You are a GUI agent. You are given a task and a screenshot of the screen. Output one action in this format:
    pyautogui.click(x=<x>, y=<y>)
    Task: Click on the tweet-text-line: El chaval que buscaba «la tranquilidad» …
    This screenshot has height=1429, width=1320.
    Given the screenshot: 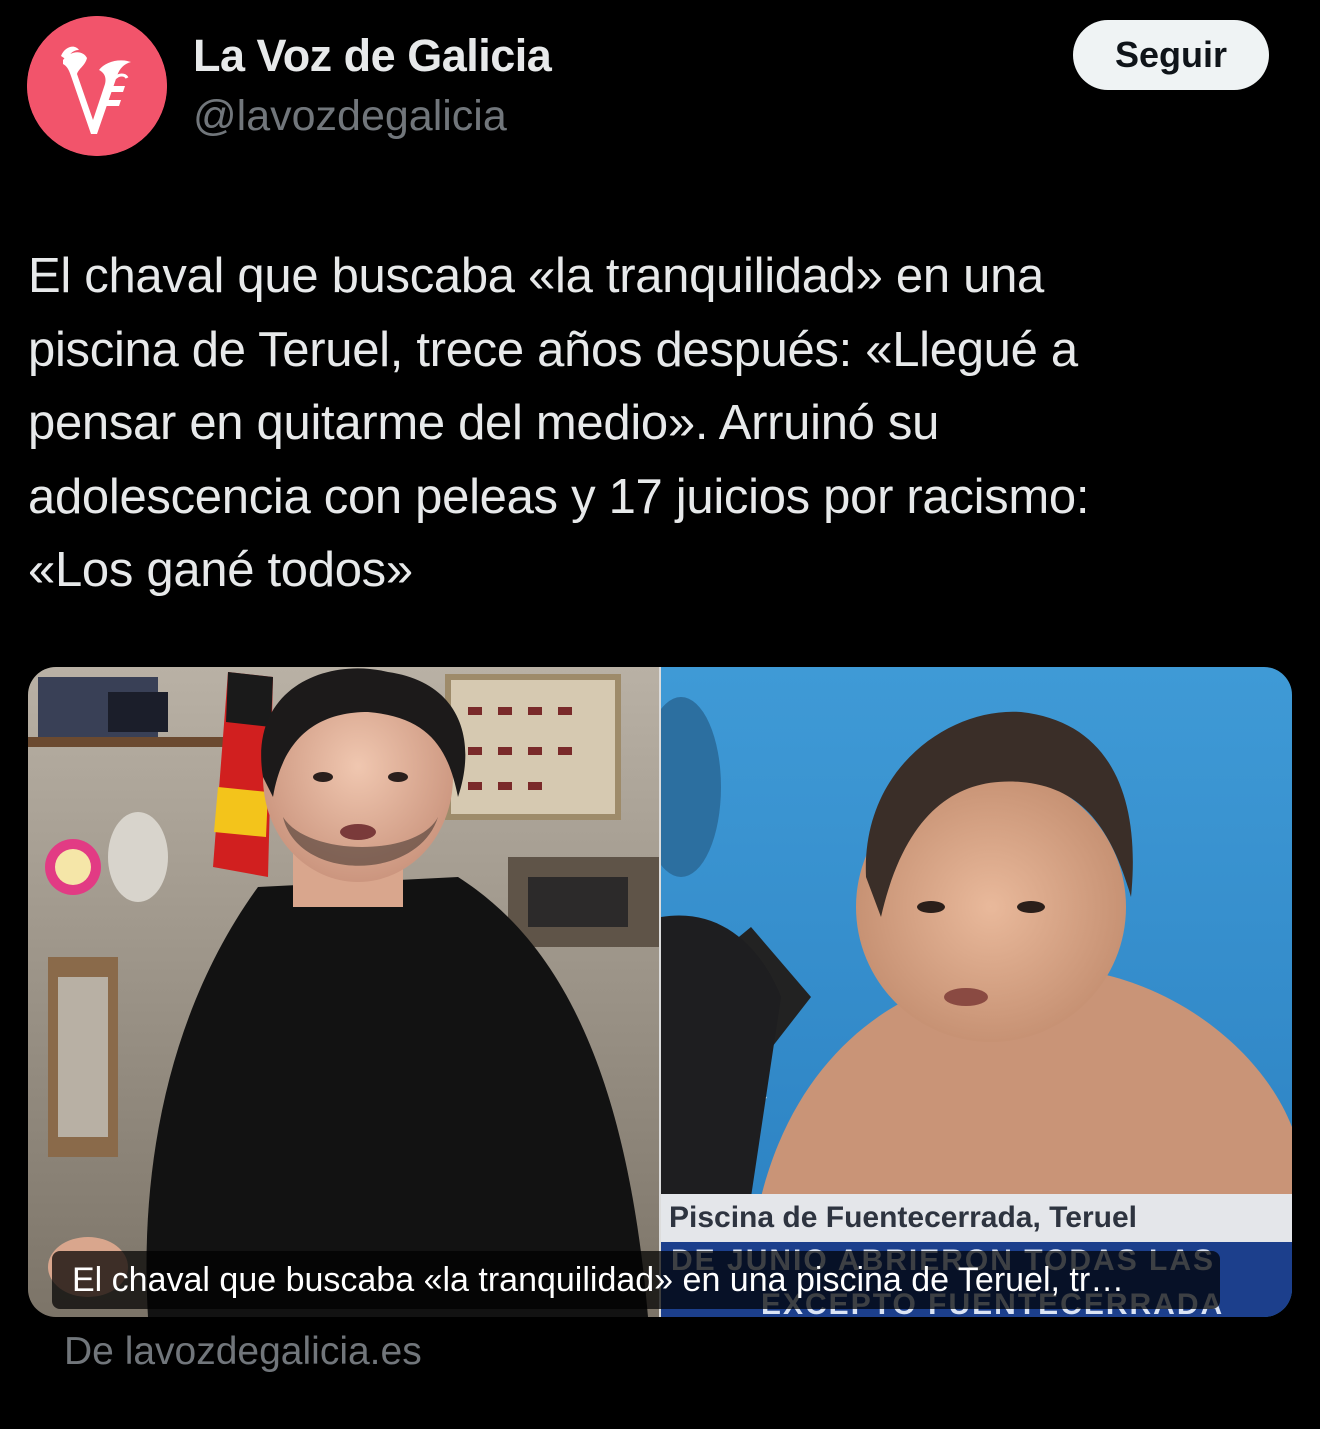 What is the action you would take?
    pyautogui.click(x=536, y=276)
    